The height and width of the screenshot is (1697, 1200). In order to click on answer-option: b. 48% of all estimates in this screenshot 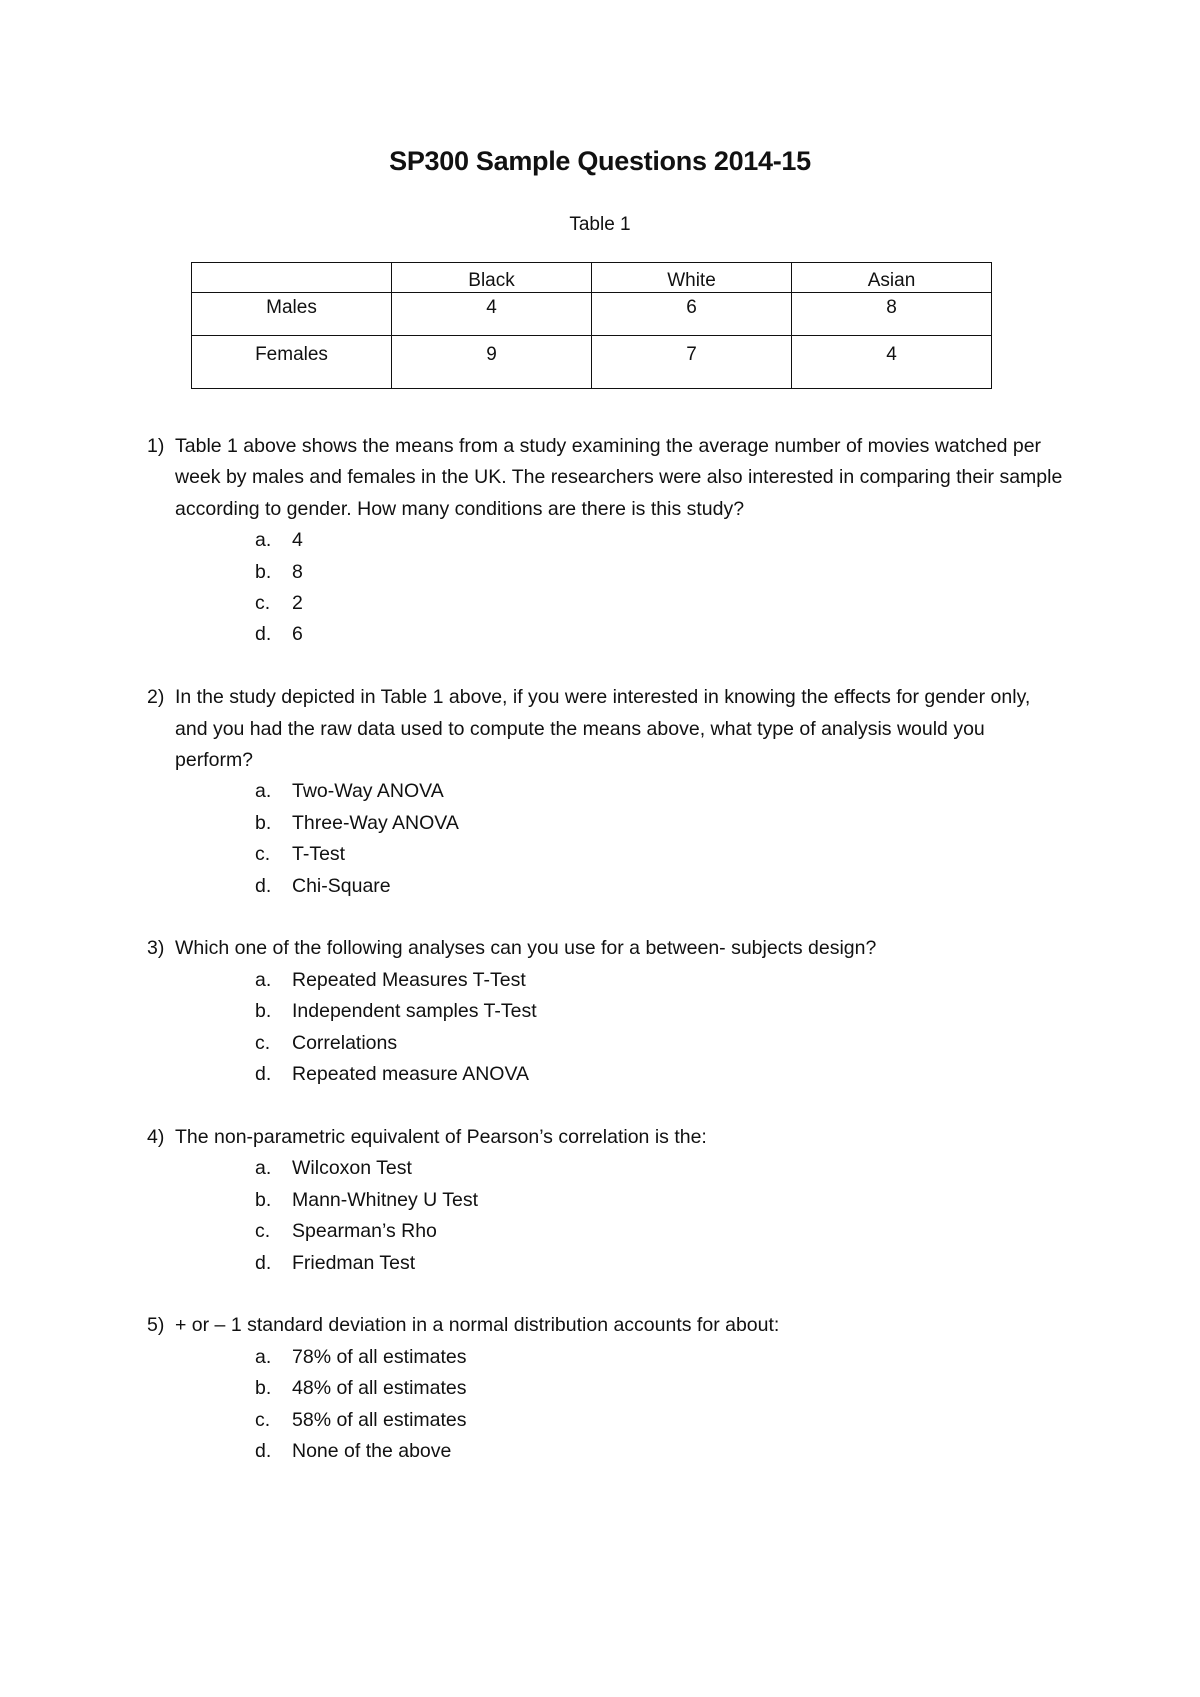, I will do `click(661, 1388)`.